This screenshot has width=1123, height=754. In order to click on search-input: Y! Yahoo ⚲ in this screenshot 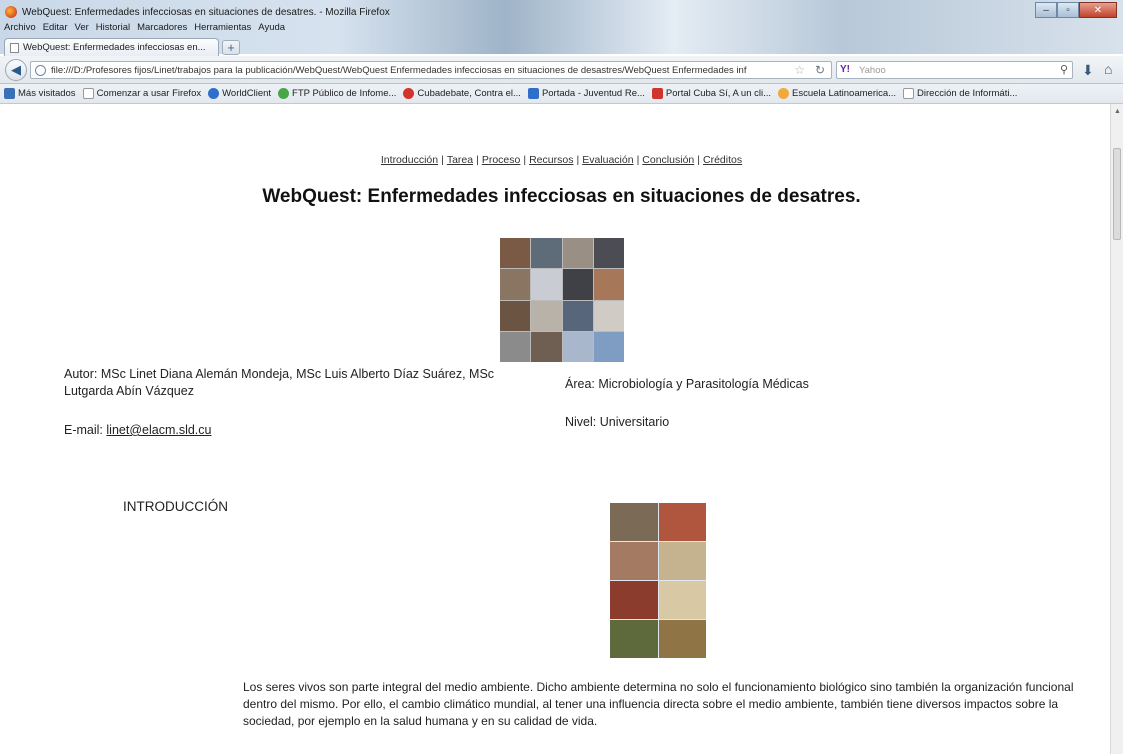, I will do `click(954, 70)`.